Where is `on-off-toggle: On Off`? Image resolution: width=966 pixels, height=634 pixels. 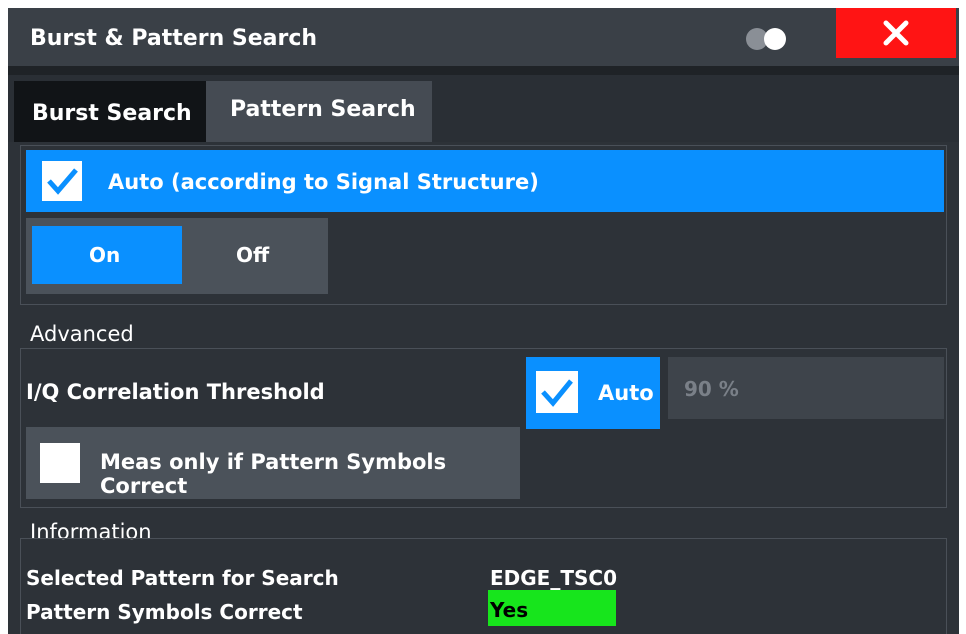
on-off-toggle: On Off is located at coordinates (177, 256).